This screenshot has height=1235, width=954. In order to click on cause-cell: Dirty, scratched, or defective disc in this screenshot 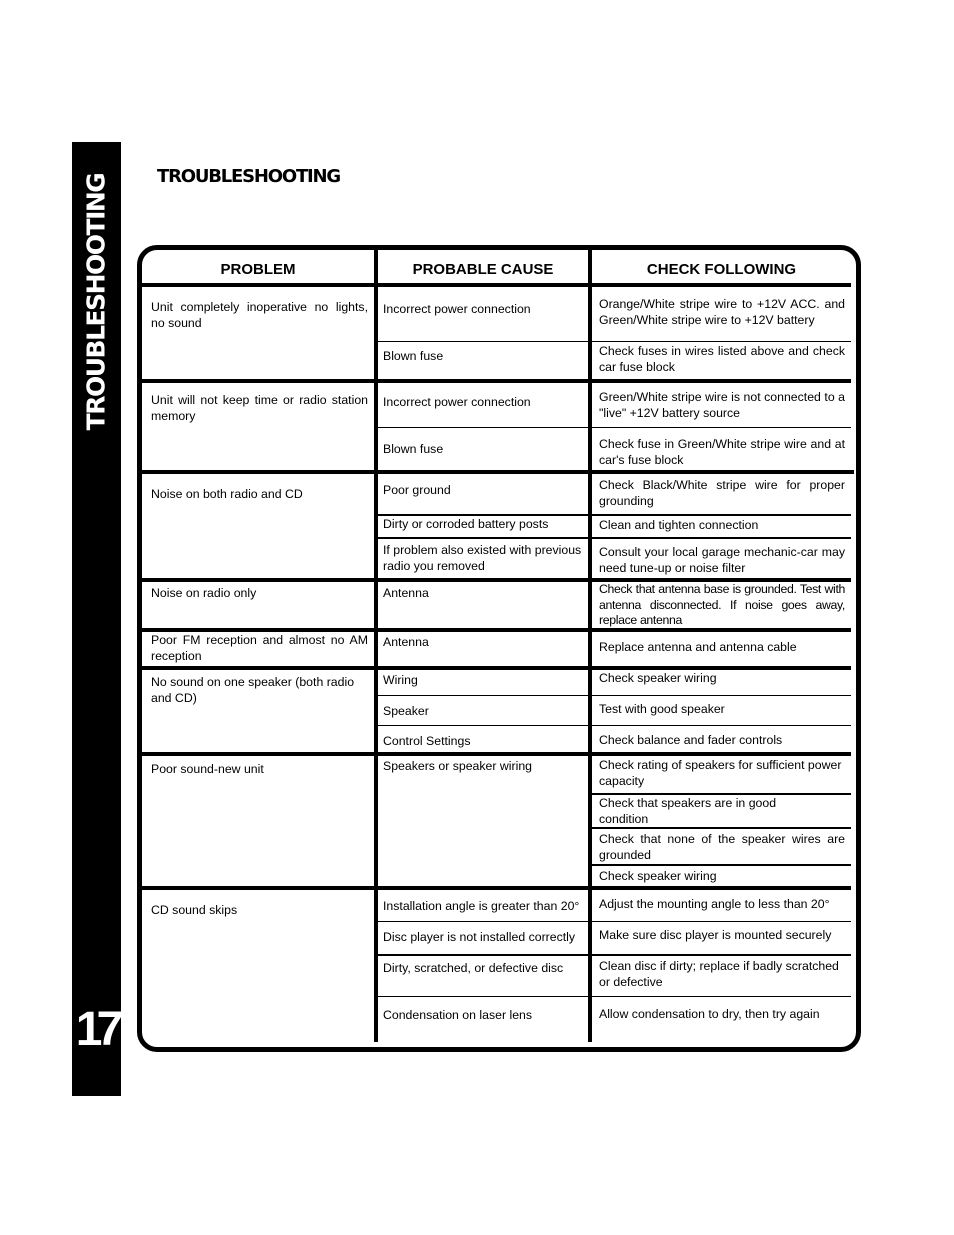, I will do `click(473, 968)`.